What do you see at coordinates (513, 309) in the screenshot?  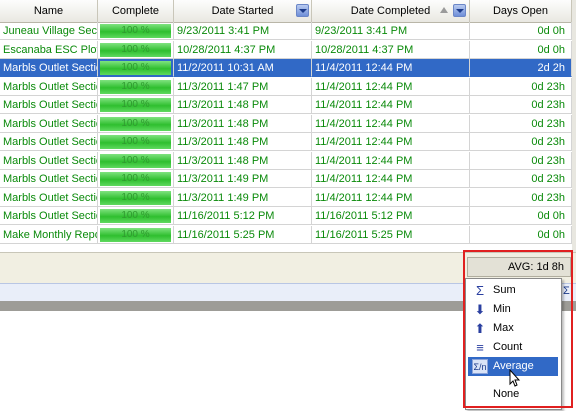 I see `menu-item-min: ⬇ Min` at bounding box center [513, 309].